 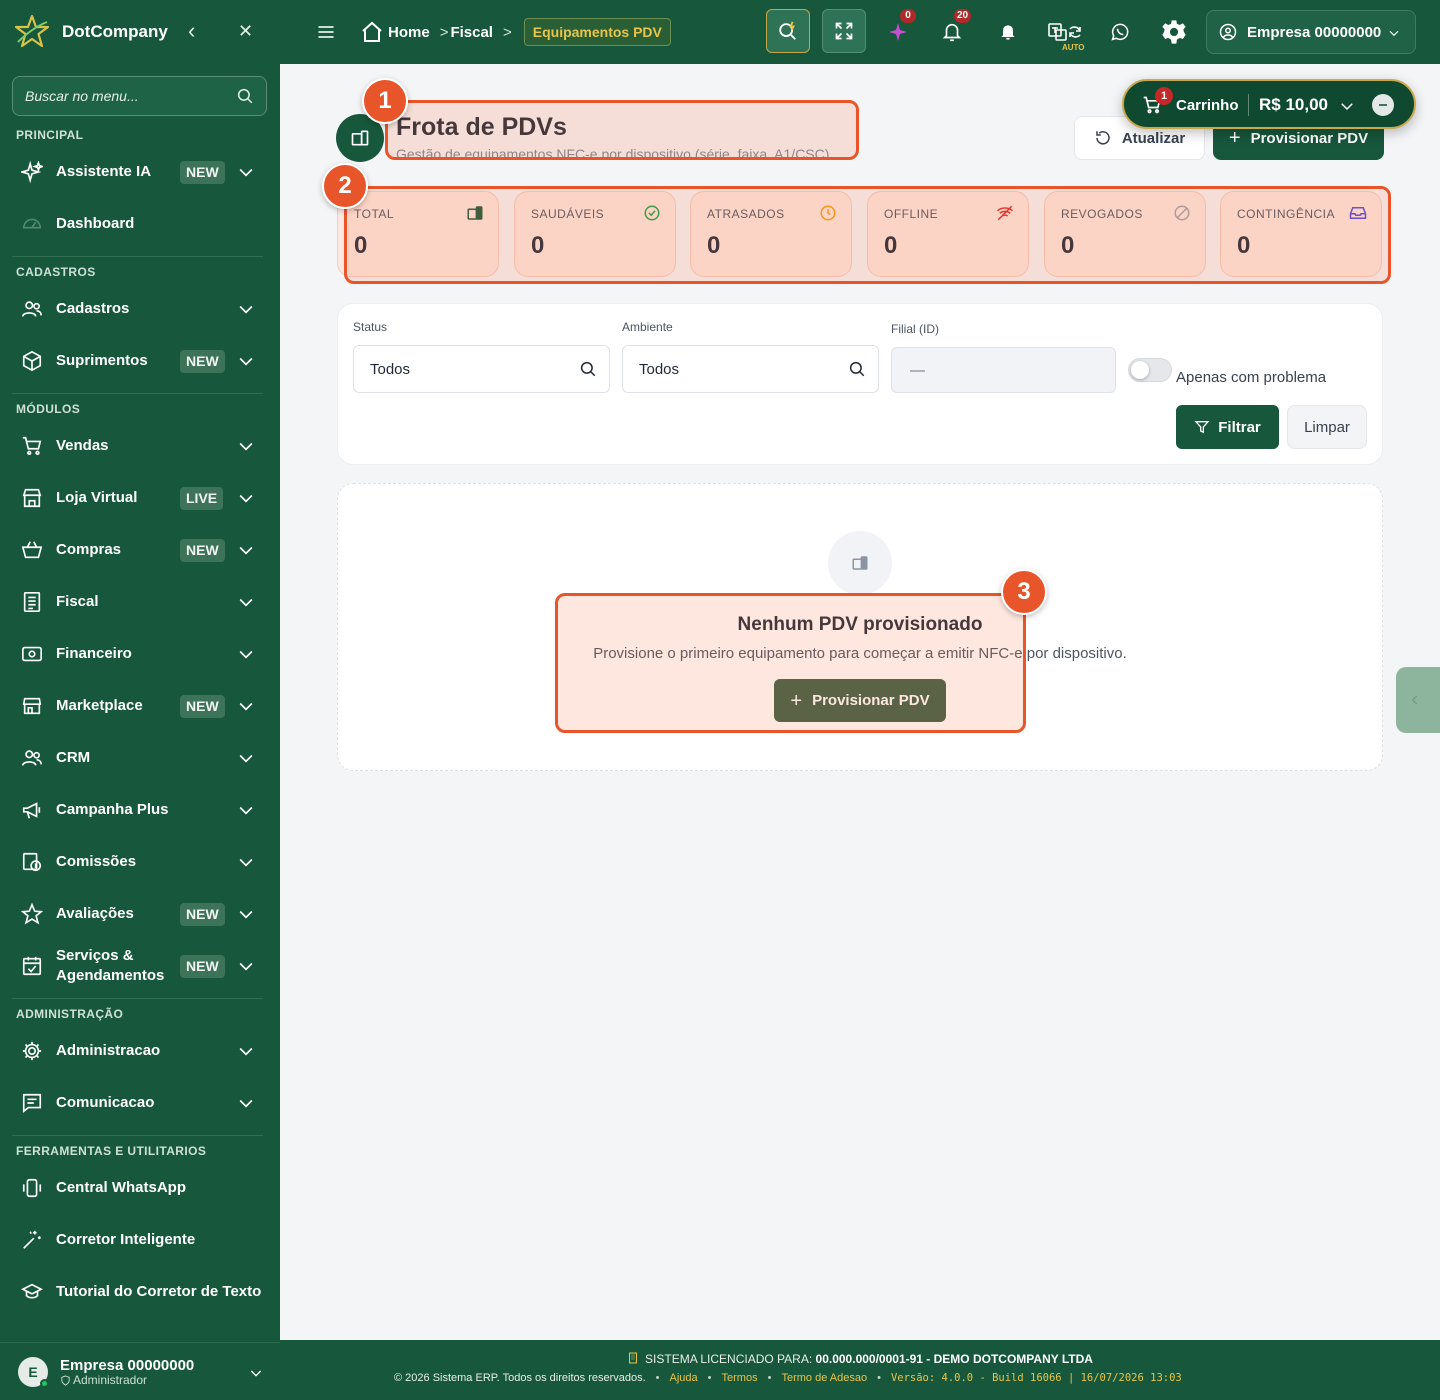 I want to click on sidebar-item-compras: Compras NEW, so click(x=140, y=550).